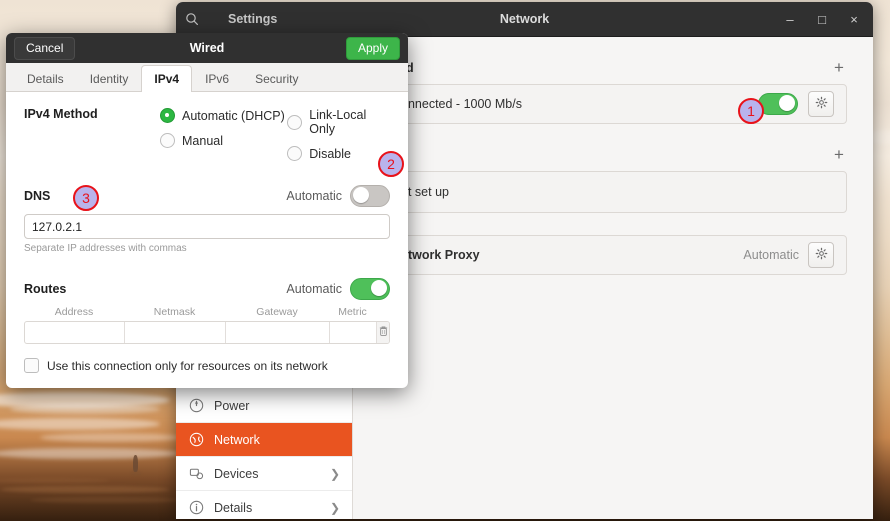 The height and width of the screenshot is (521, 890). I want to click on cancel-button: Cancel, so click(45, 48).